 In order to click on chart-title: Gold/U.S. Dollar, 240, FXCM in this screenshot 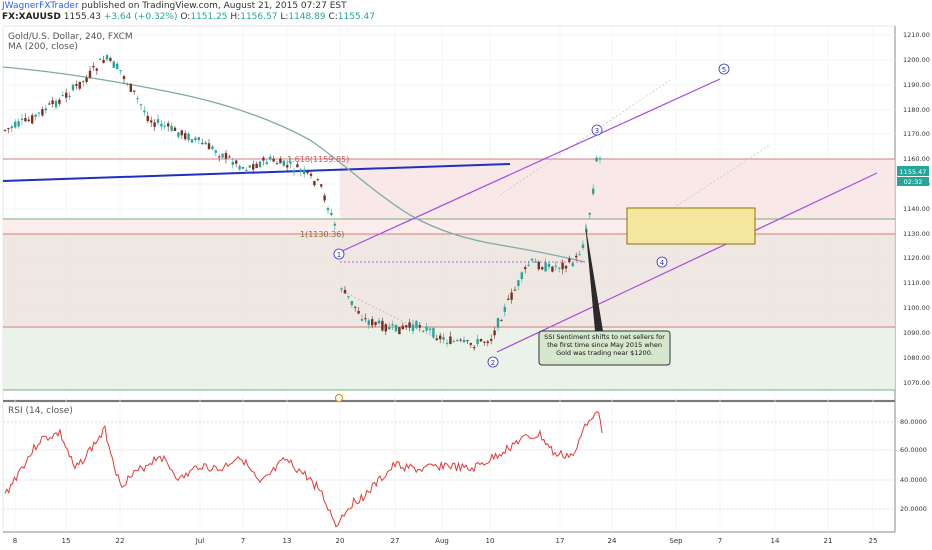, I will do `click(70, 37)`.